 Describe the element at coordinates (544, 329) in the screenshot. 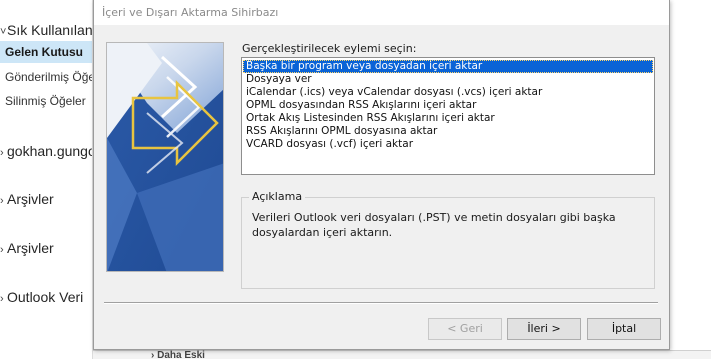

I see `next-button: İleri >` at that location.